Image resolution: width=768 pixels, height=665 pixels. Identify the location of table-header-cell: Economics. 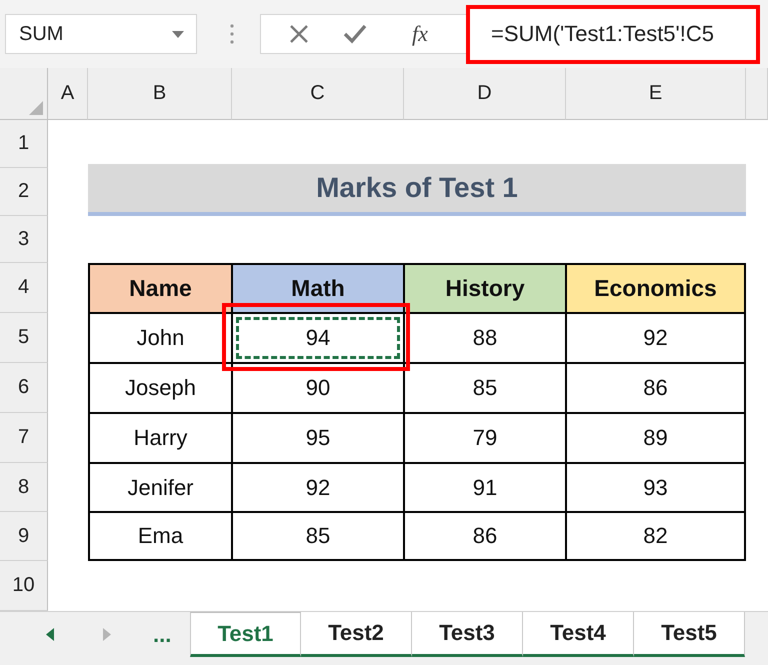
(656, 288).